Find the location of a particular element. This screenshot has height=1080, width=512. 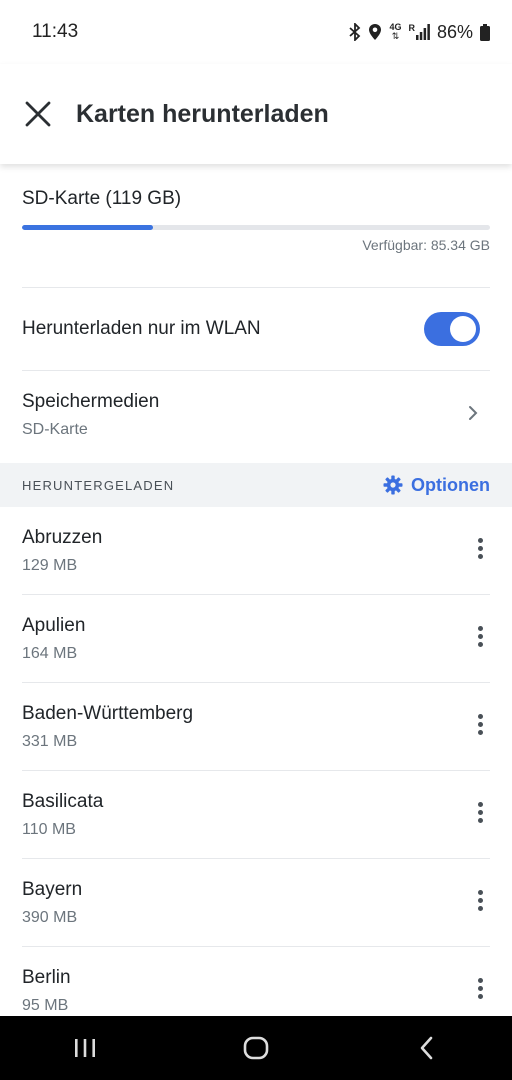

app-bar: Karten herunterladen is located at coordinates (256, 114).